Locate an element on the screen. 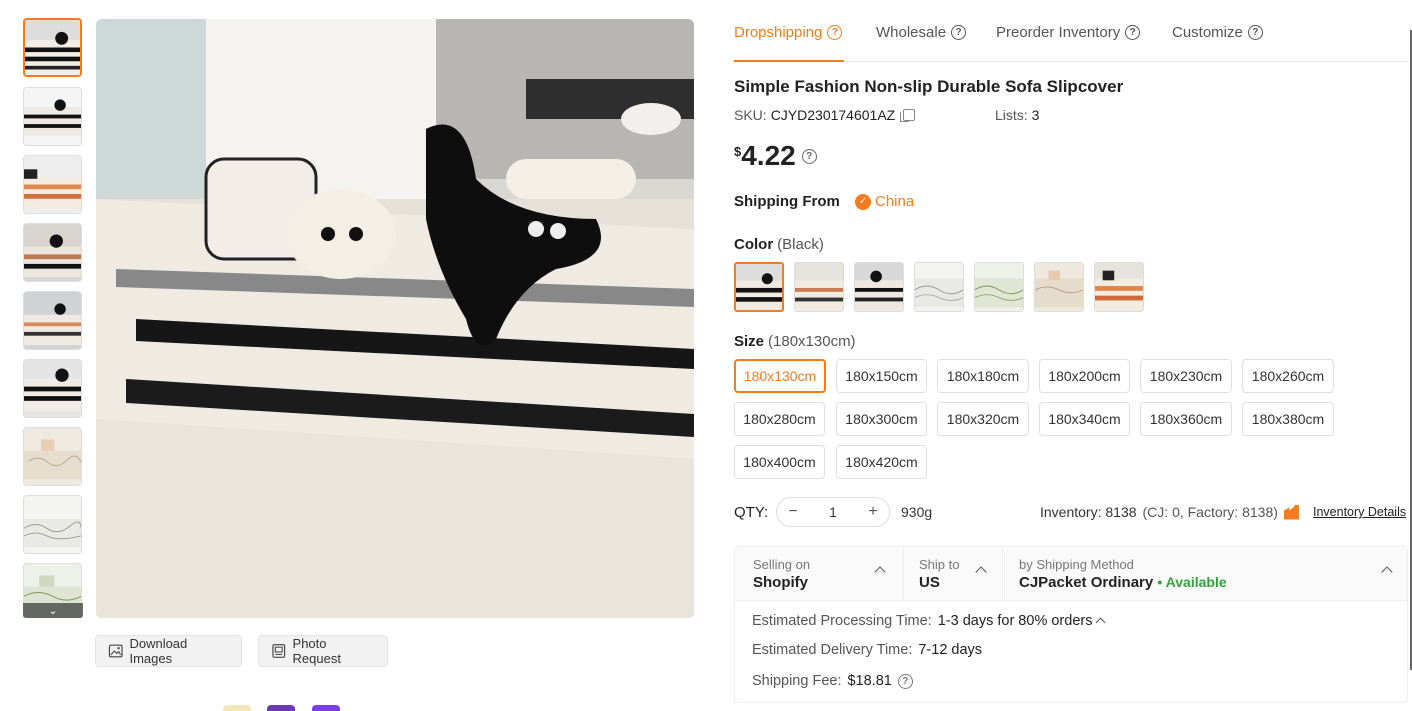 The width and height of the screenshot is (1412, 711). shipping-from-value: China is located at coordinates (895, 201).